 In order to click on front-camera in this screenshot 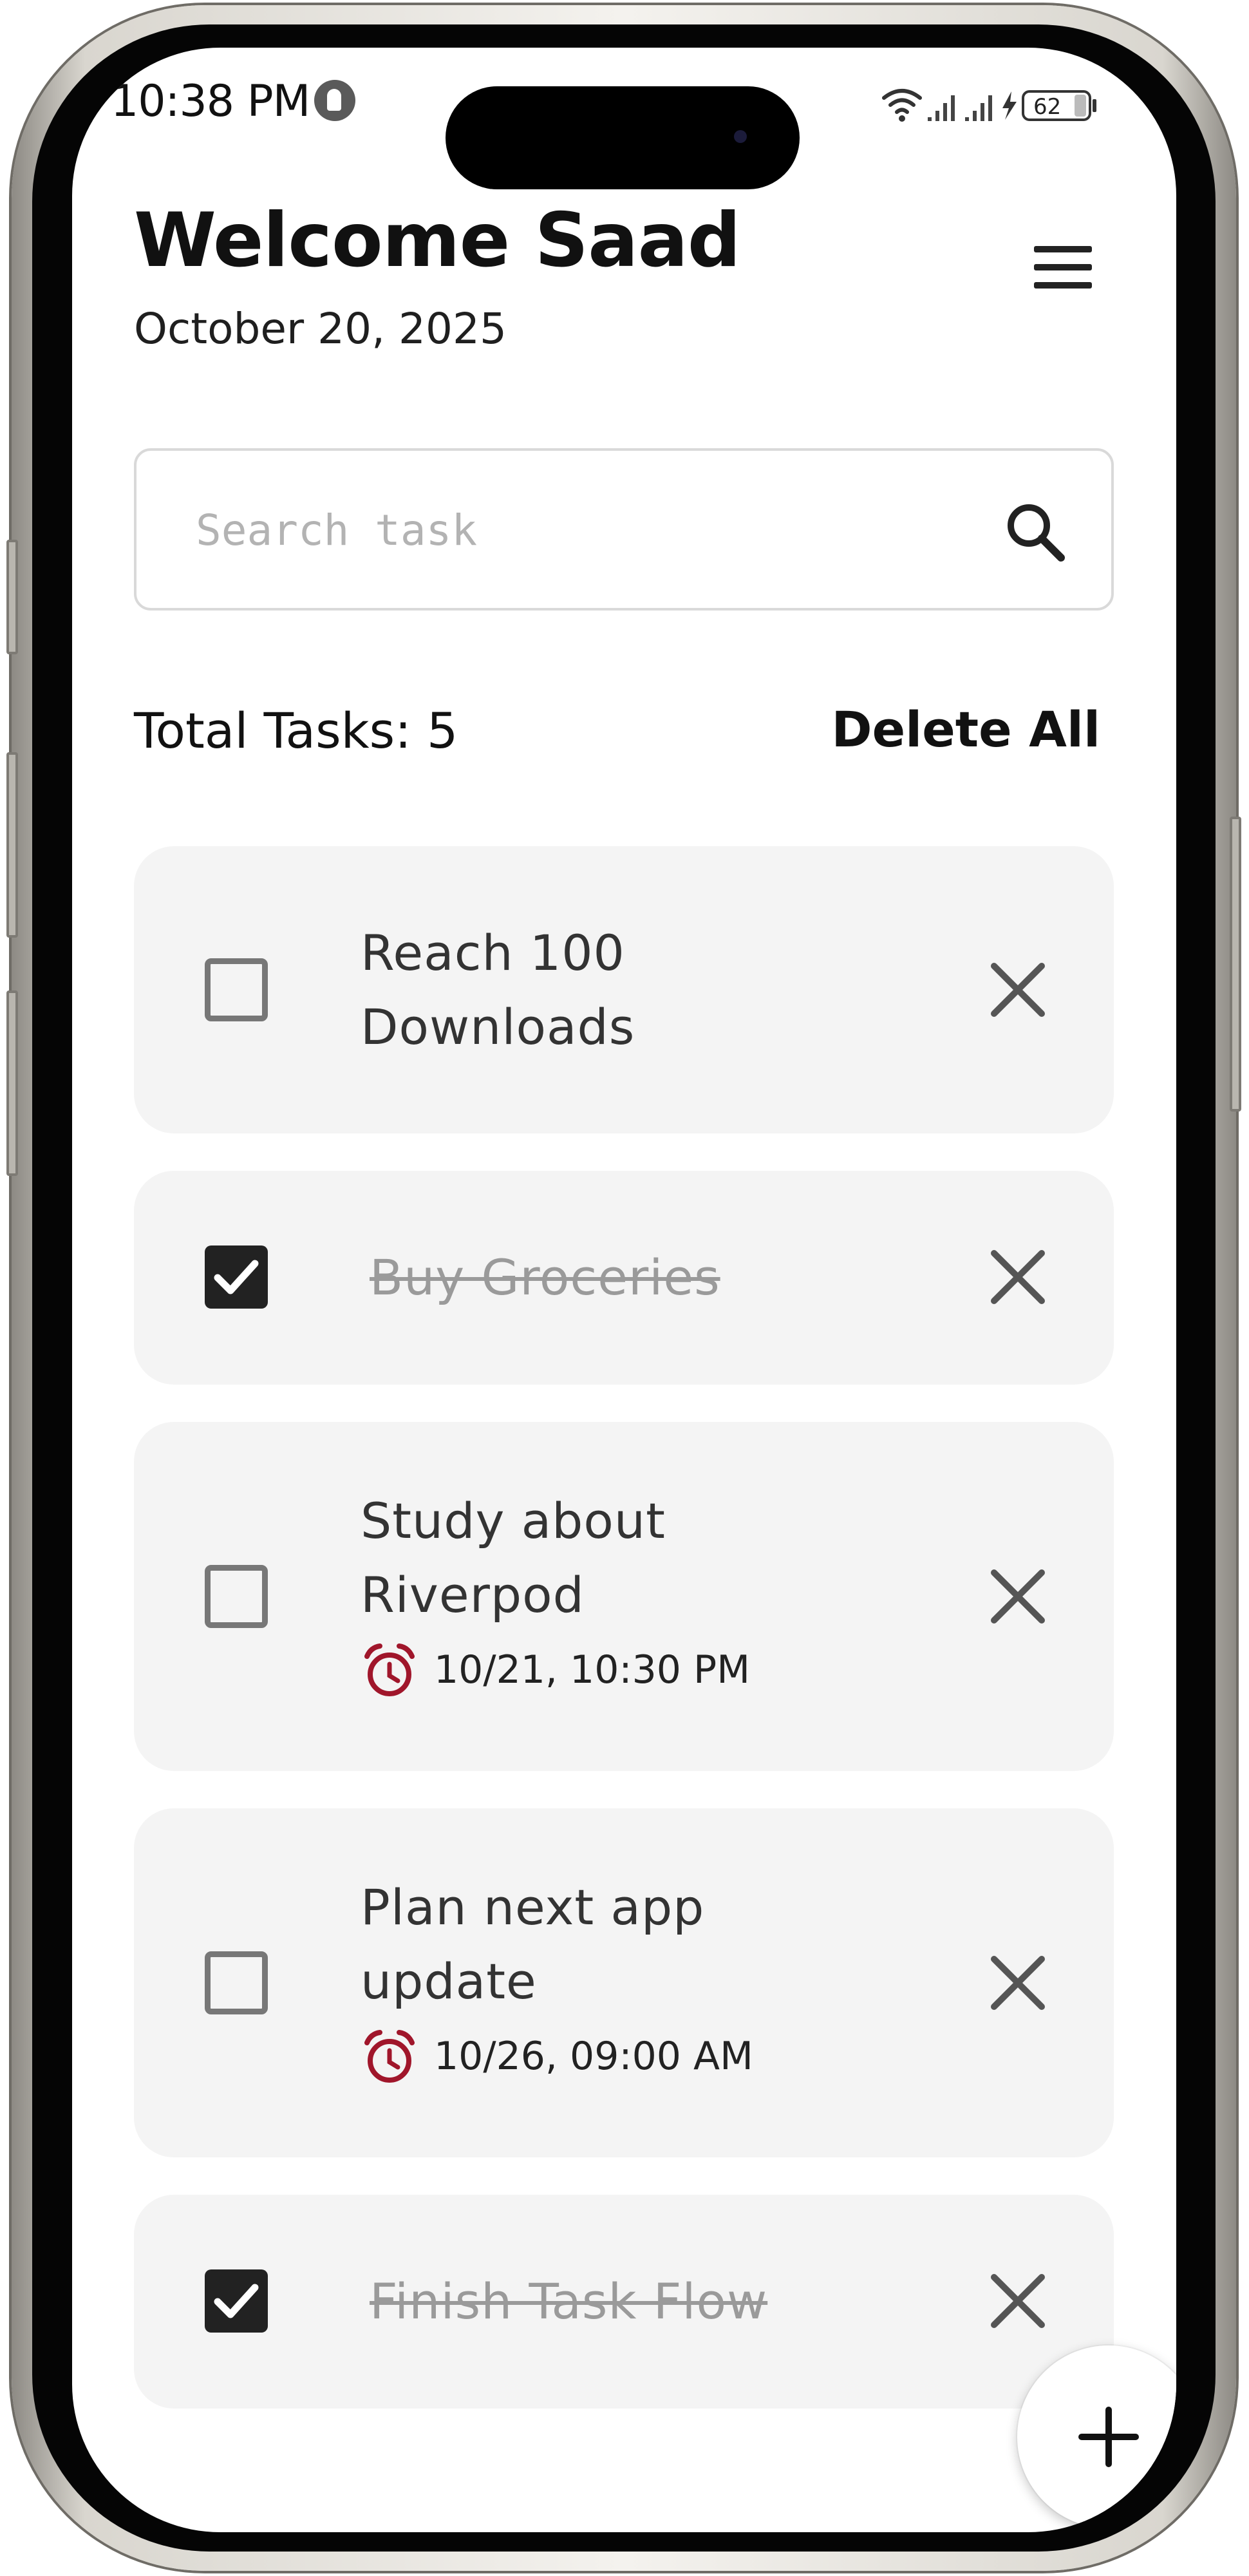, I will do `click(740, 136)`.